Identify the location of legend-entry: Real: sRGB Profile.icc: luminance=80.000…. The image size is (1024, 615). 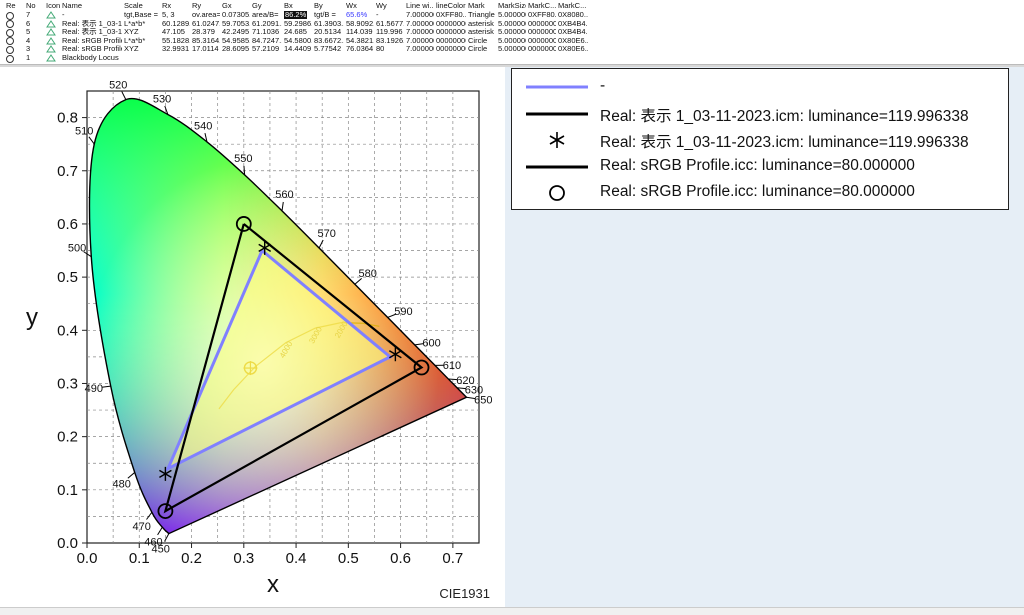
(760, 167).